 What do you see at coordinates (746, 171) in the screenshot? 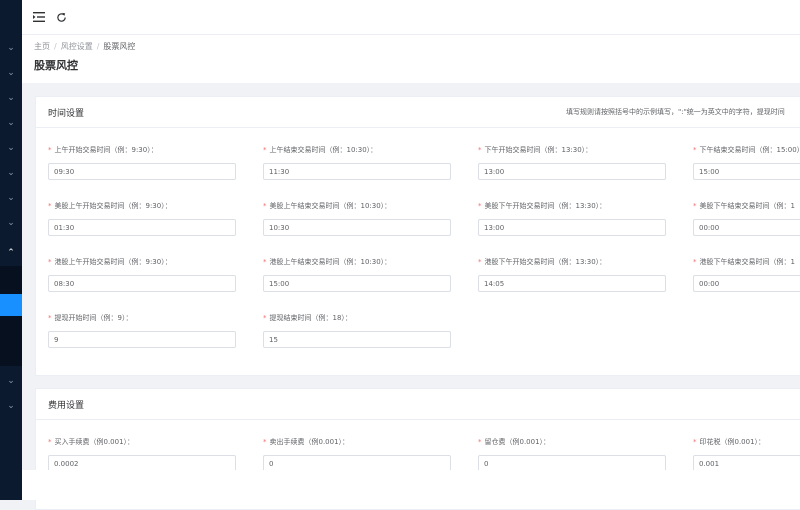
I see `pm-end-input: 15:00` at bounding box center [746, 171].